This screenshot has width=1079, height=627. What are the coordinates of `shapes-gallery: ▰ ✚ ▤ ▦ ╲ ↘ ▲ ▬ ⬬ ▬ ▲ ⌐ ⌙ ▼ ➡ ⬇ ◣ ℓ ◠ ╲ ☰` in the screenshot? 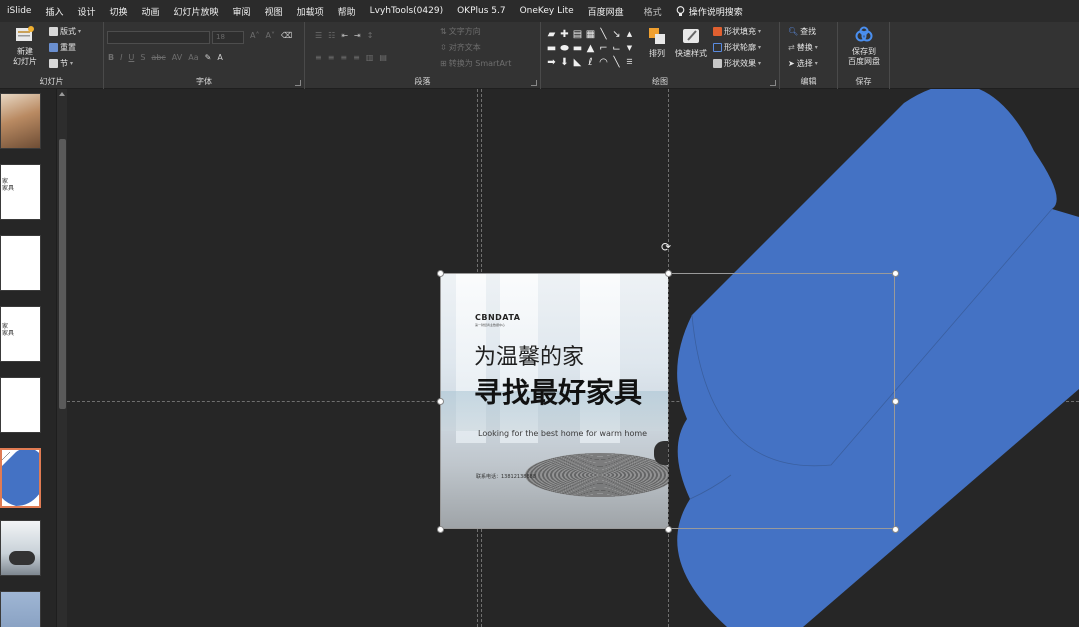 It's located at (592, 49).